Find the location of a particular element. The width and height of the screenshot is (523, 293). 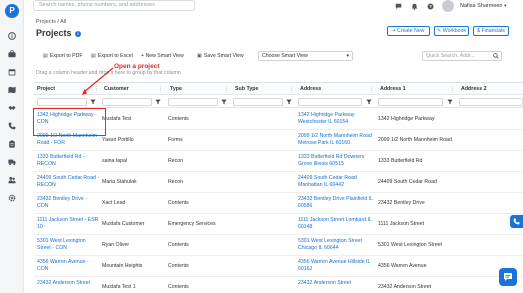

phone-icon is located at coordinates (12, 126).